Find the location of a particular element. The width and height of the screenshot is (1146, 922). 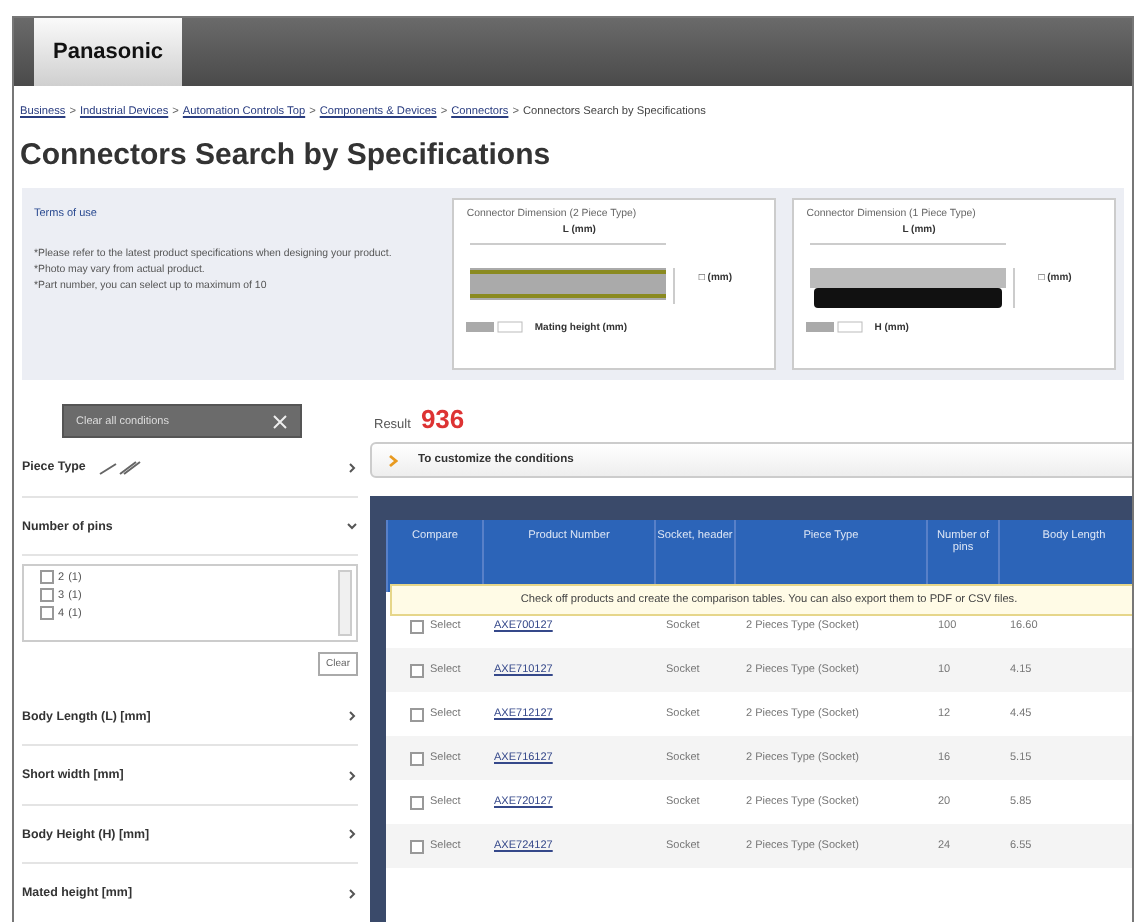

result-count: 936 is located at coordinates (442, 419).